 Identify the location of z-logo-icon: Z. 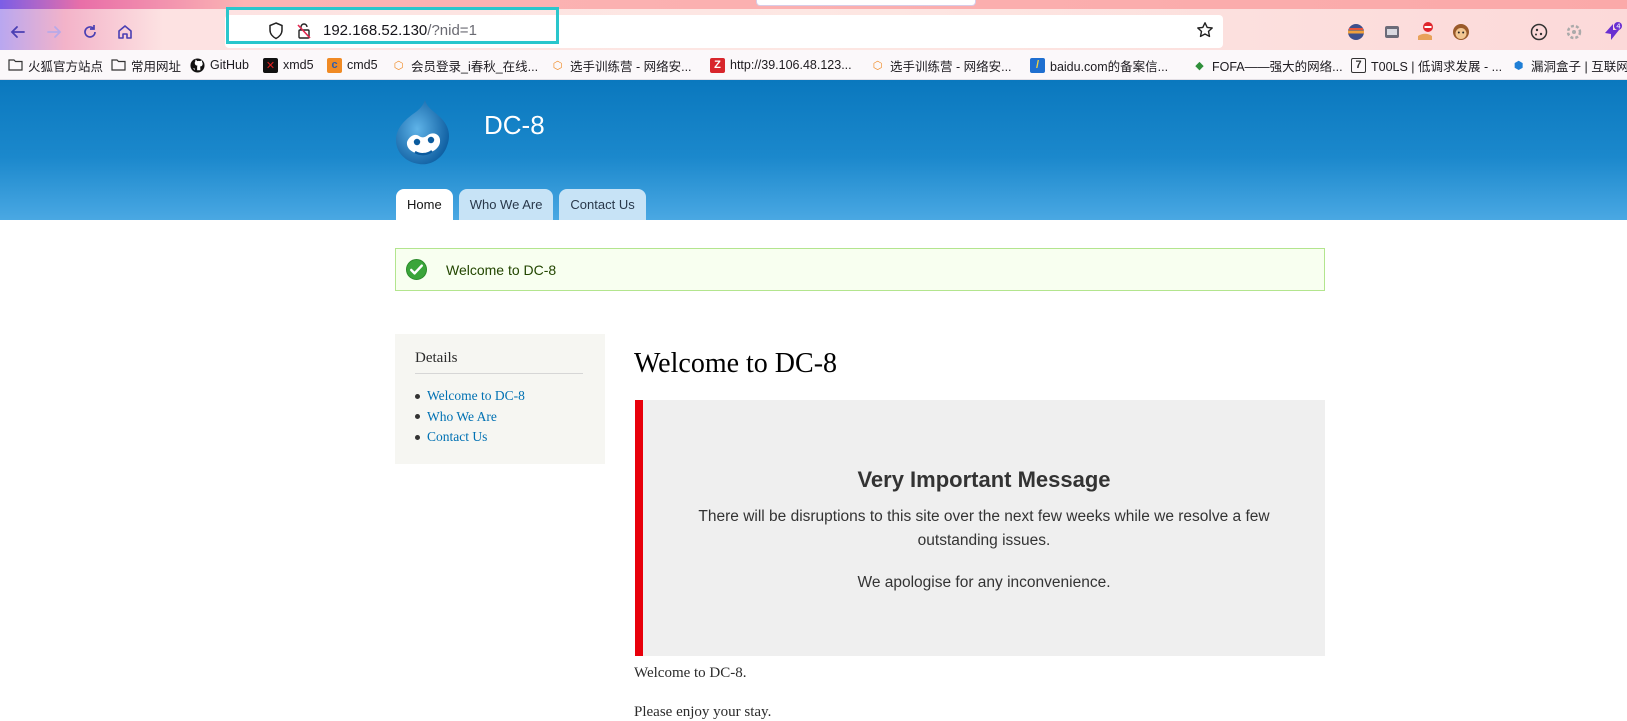
(717, 65).